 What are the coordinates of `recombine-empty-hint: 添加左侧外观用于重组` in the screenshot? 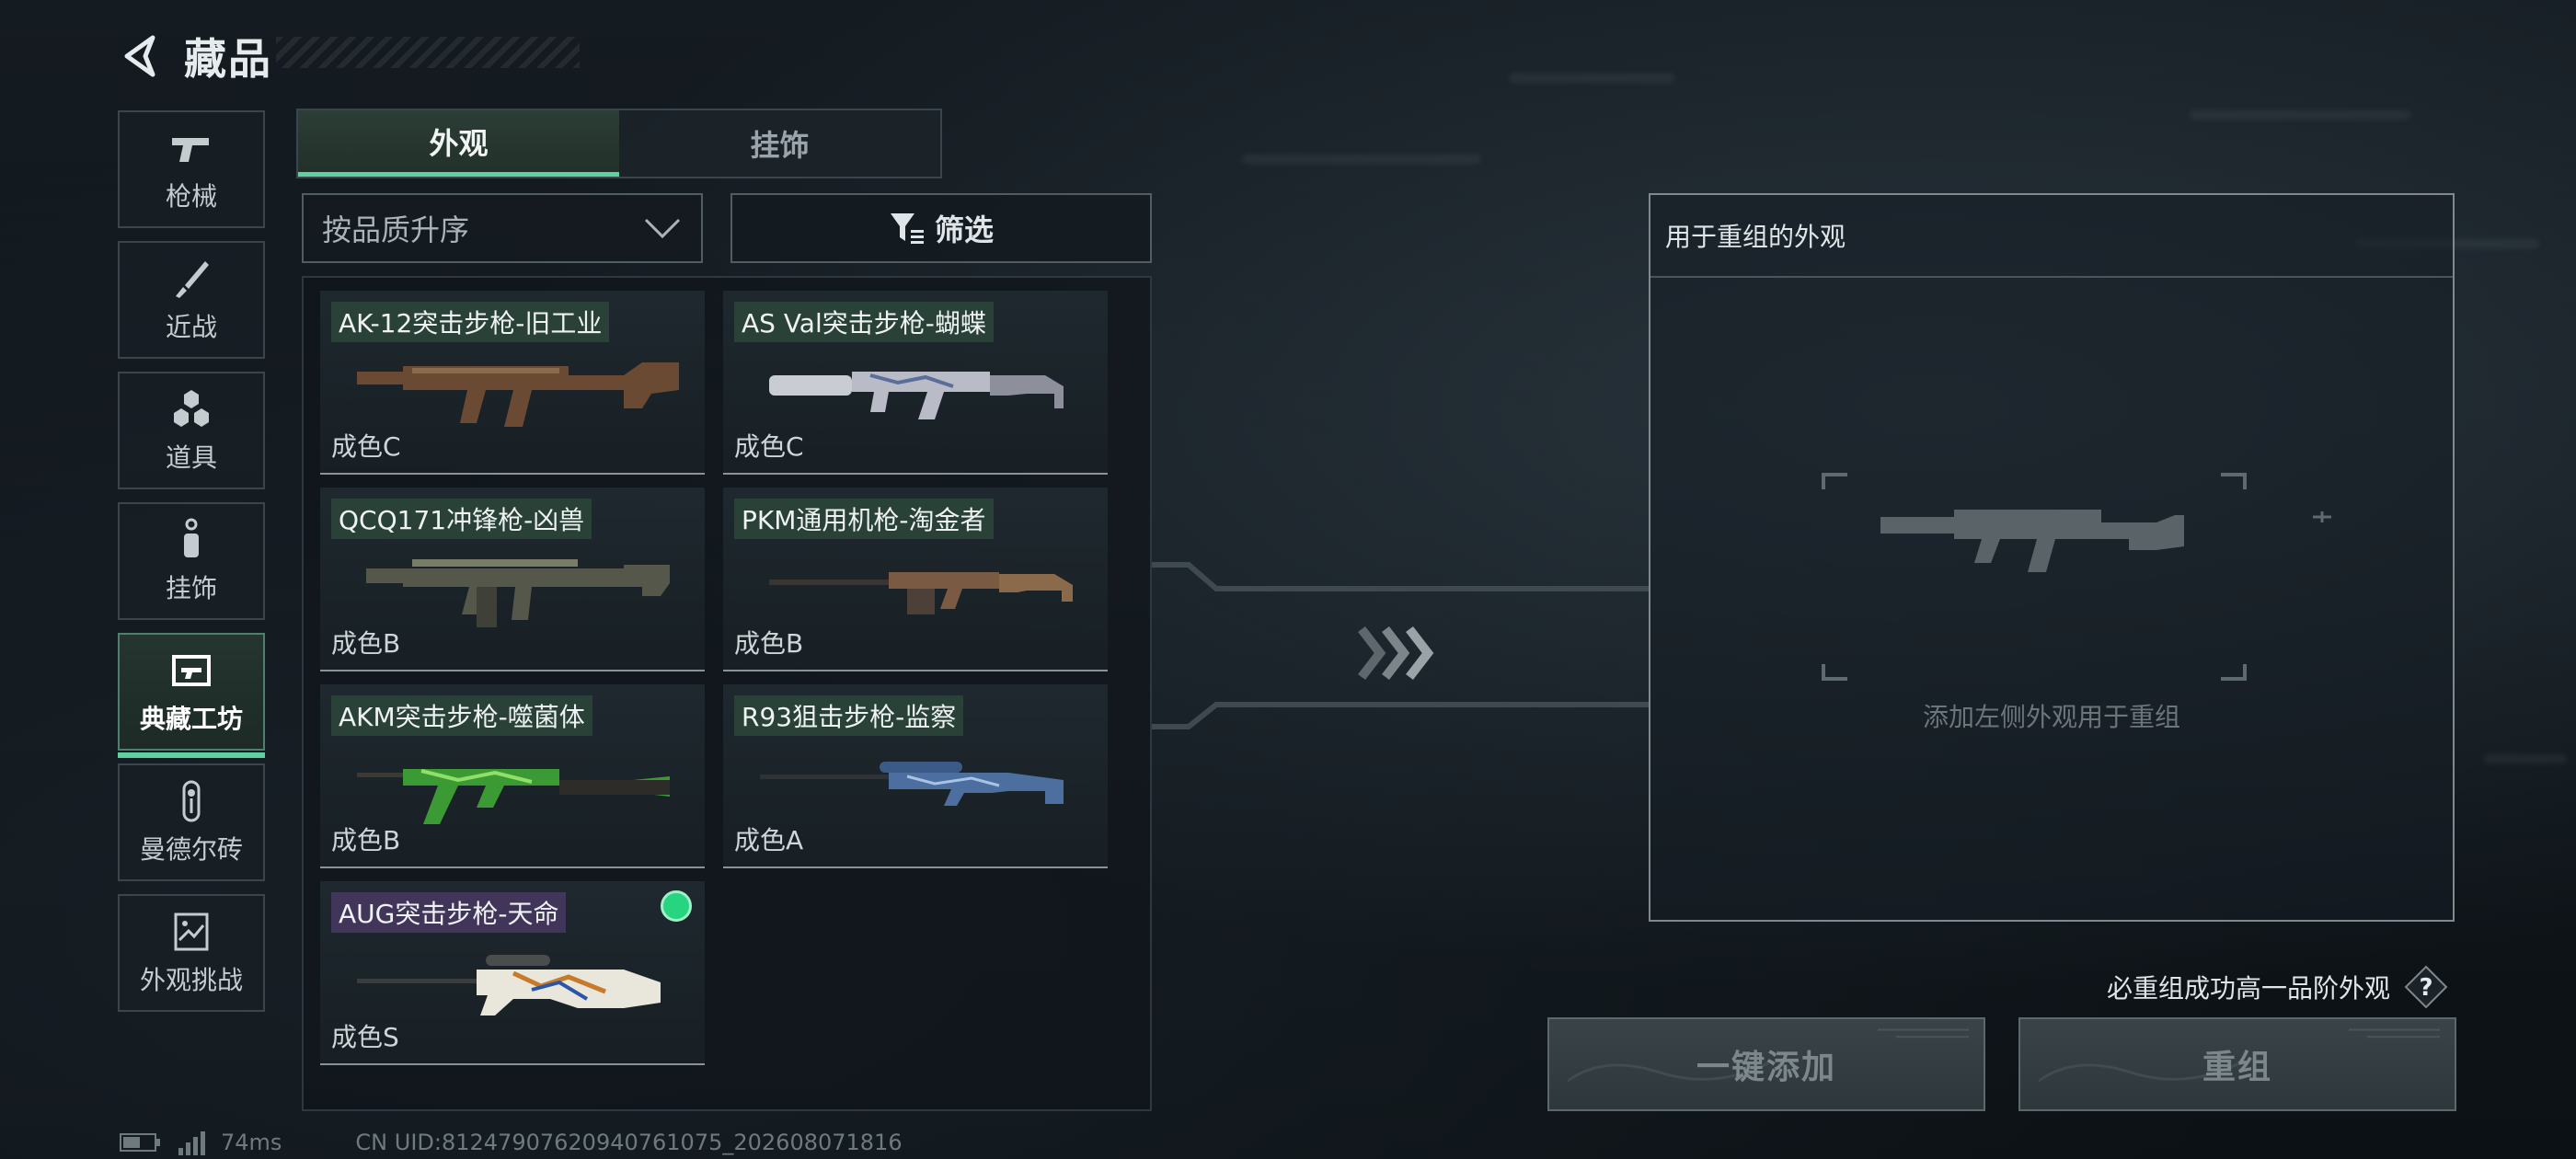 It's located at (2051, 717).